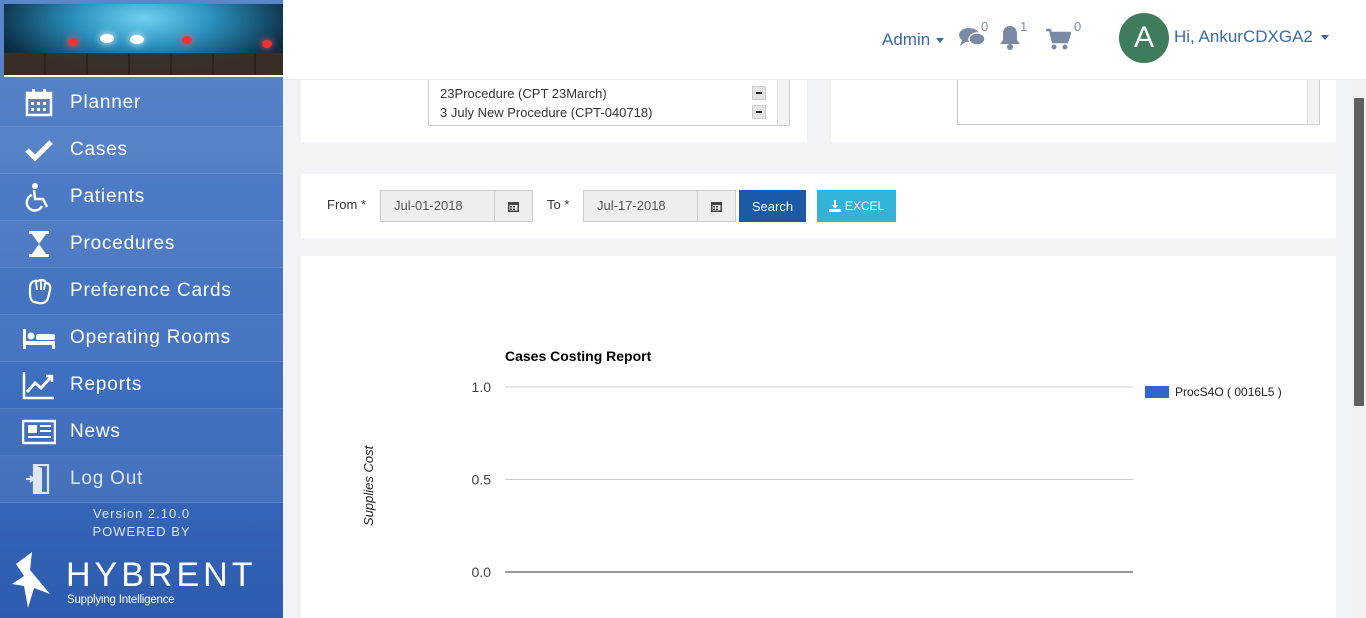 Image resolution: width=1366 pixels, height=618 pixels. What do you see at coordinates (482, 387) in the screenshot?
I see `y-tick-label: 1.0` at bounding box center [482, 387].